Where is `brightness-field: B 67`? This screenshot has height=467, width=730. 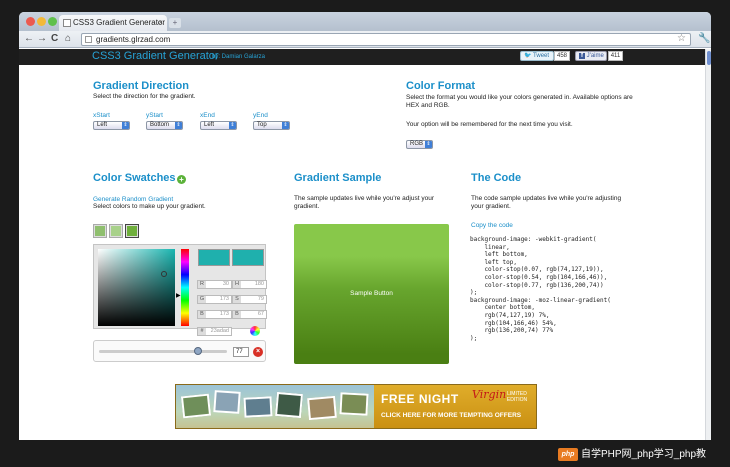 brightness-field: B 67 is located at coordinates (249, 314).